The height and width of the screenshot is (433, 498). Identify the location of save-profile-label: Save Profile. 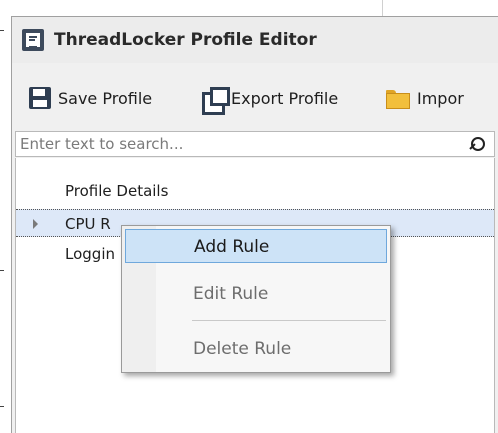
(105, 98).